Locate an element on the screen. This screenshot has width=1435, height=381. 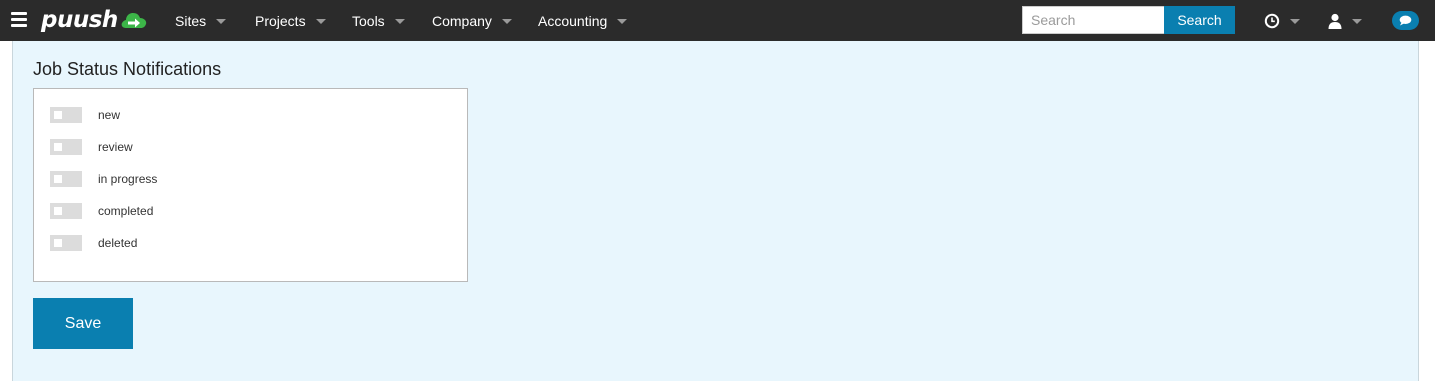
toggle-switch-new is located at coordinates (66, 115).